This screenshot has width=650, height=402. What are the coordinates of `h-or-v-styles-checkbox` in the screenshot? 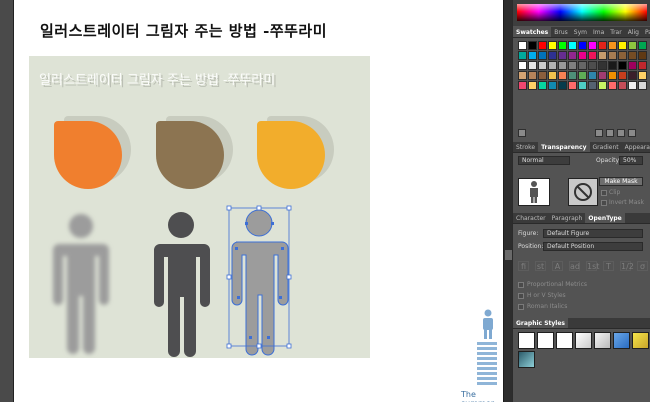 It's located at (521, 296).